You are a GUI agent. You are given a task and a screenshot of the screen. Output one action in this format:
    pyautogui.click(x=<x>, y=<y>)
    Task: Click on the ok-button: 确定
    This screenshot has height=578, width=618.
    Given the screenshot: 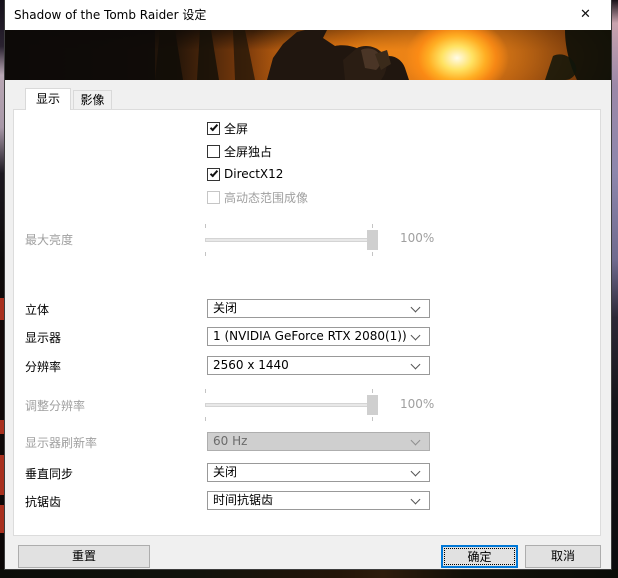 What is the action you would take?
    pyautogui.click(x=479, y=556)
    